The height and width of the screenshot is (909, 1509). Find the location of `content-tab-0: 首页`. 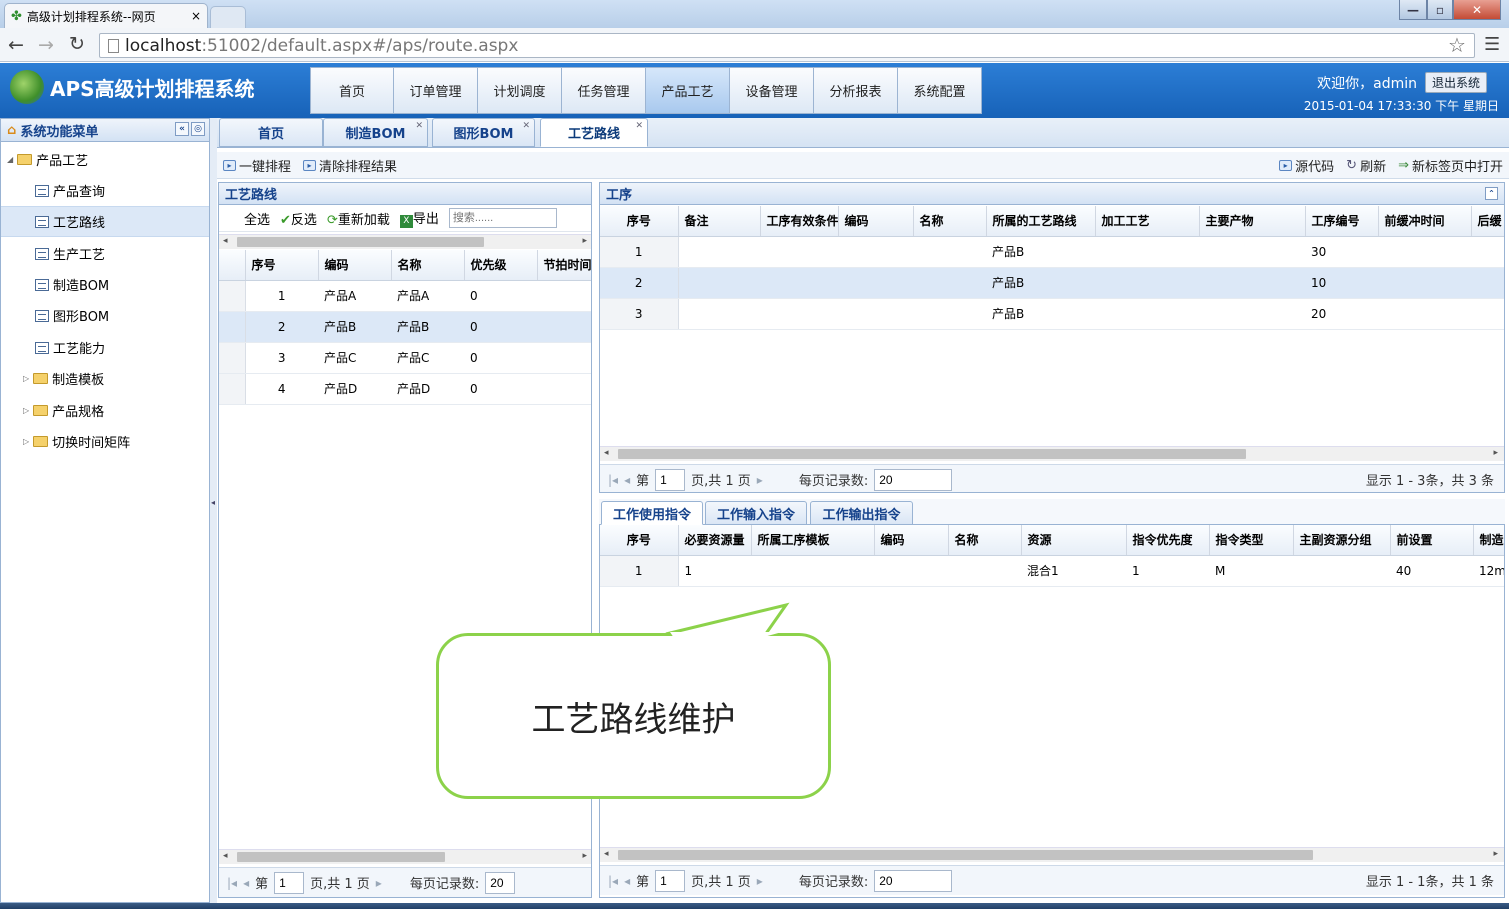

content-tab-0: 首页 is located at coordinates (271, 132).